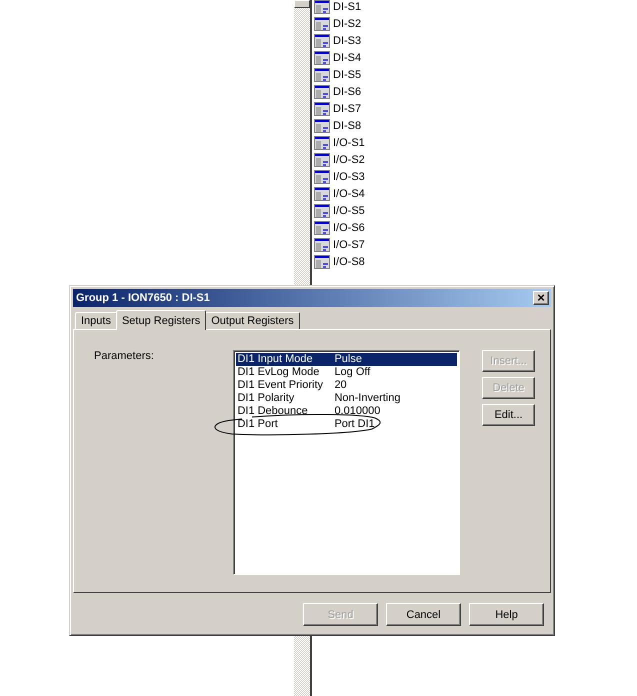  What do you see at coordinates (349, 244) in the screenshot?
I see `tree-item-label: I/O-S7` at bounding box center [349, 244].